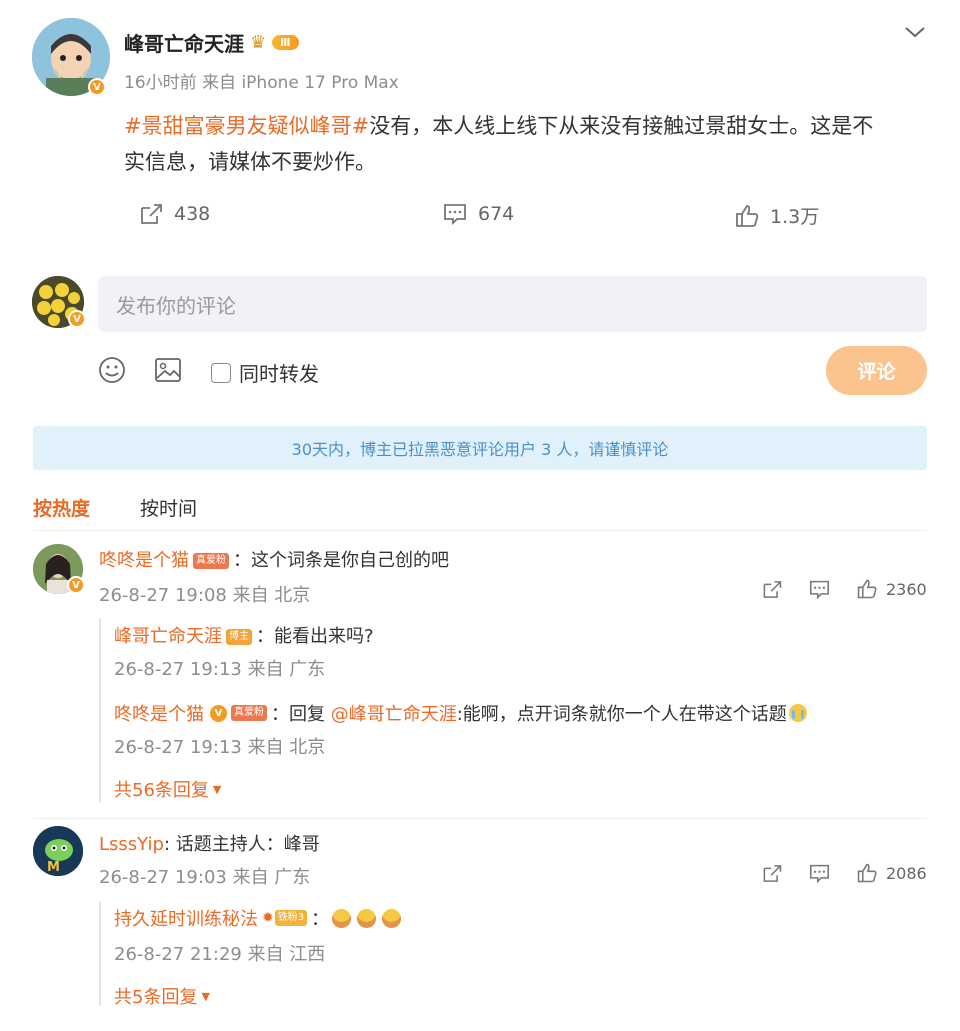  Describe the element at coordinates (205, 595) in the screenshot. I see `comment-meta: 26-8-27 19:08 来自 北京` at that location.